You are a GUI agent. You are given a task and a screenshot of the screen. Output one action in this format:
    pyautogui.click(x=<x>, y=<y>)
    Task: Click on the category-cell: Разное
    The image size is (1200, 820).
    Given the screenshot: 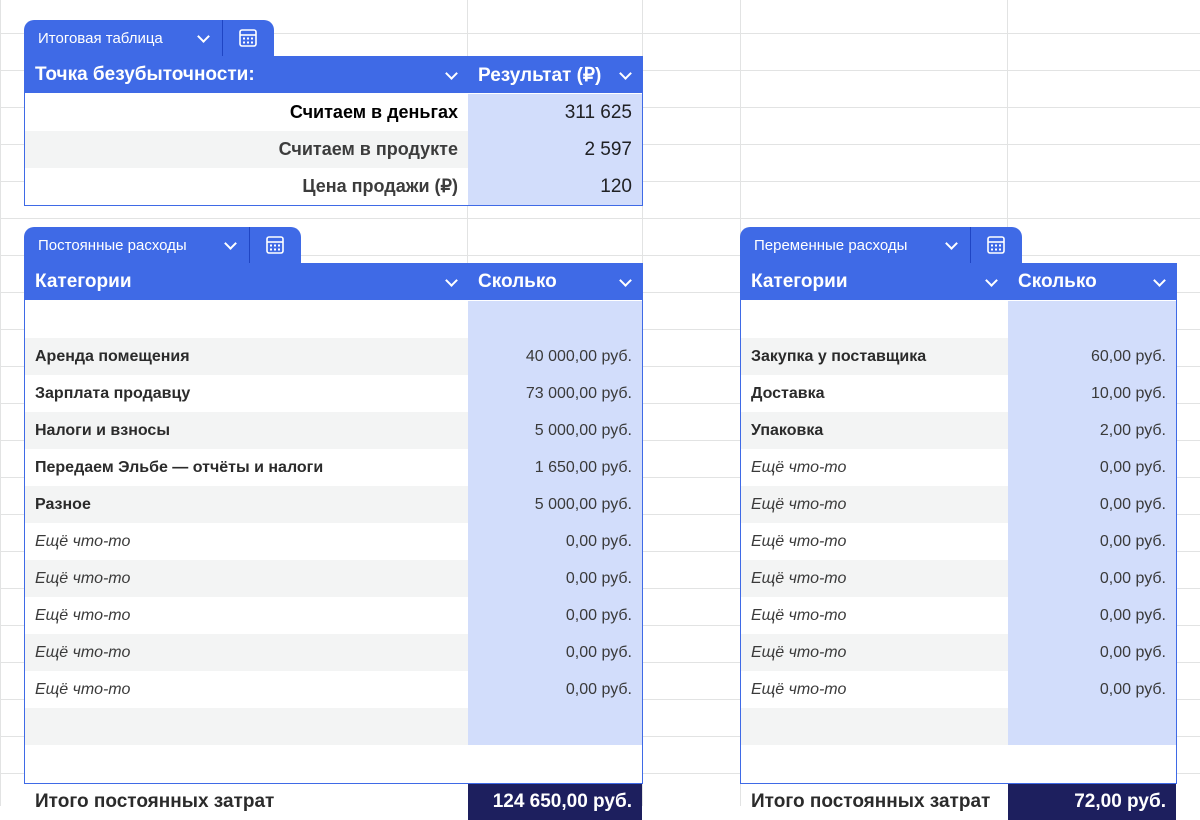 What is the action you would take?
    pyautogui.click(x=246, y=504)
    